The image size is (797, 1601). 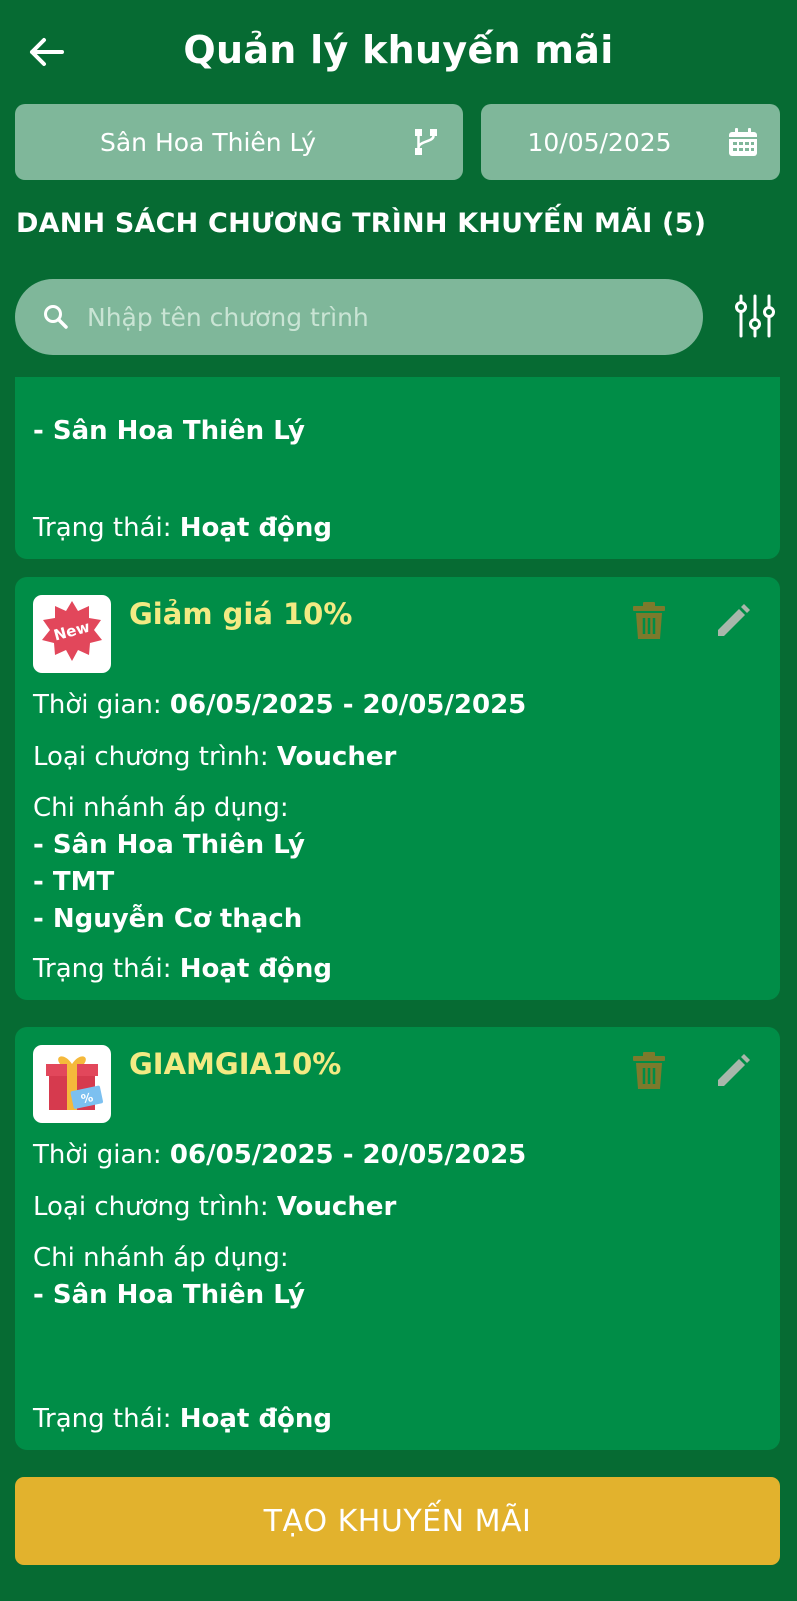 What do you see at coordinates (599, 142) in the screenshot?
I see `date-selector-value: 10/05/2025` at bounding box center [599, 142].